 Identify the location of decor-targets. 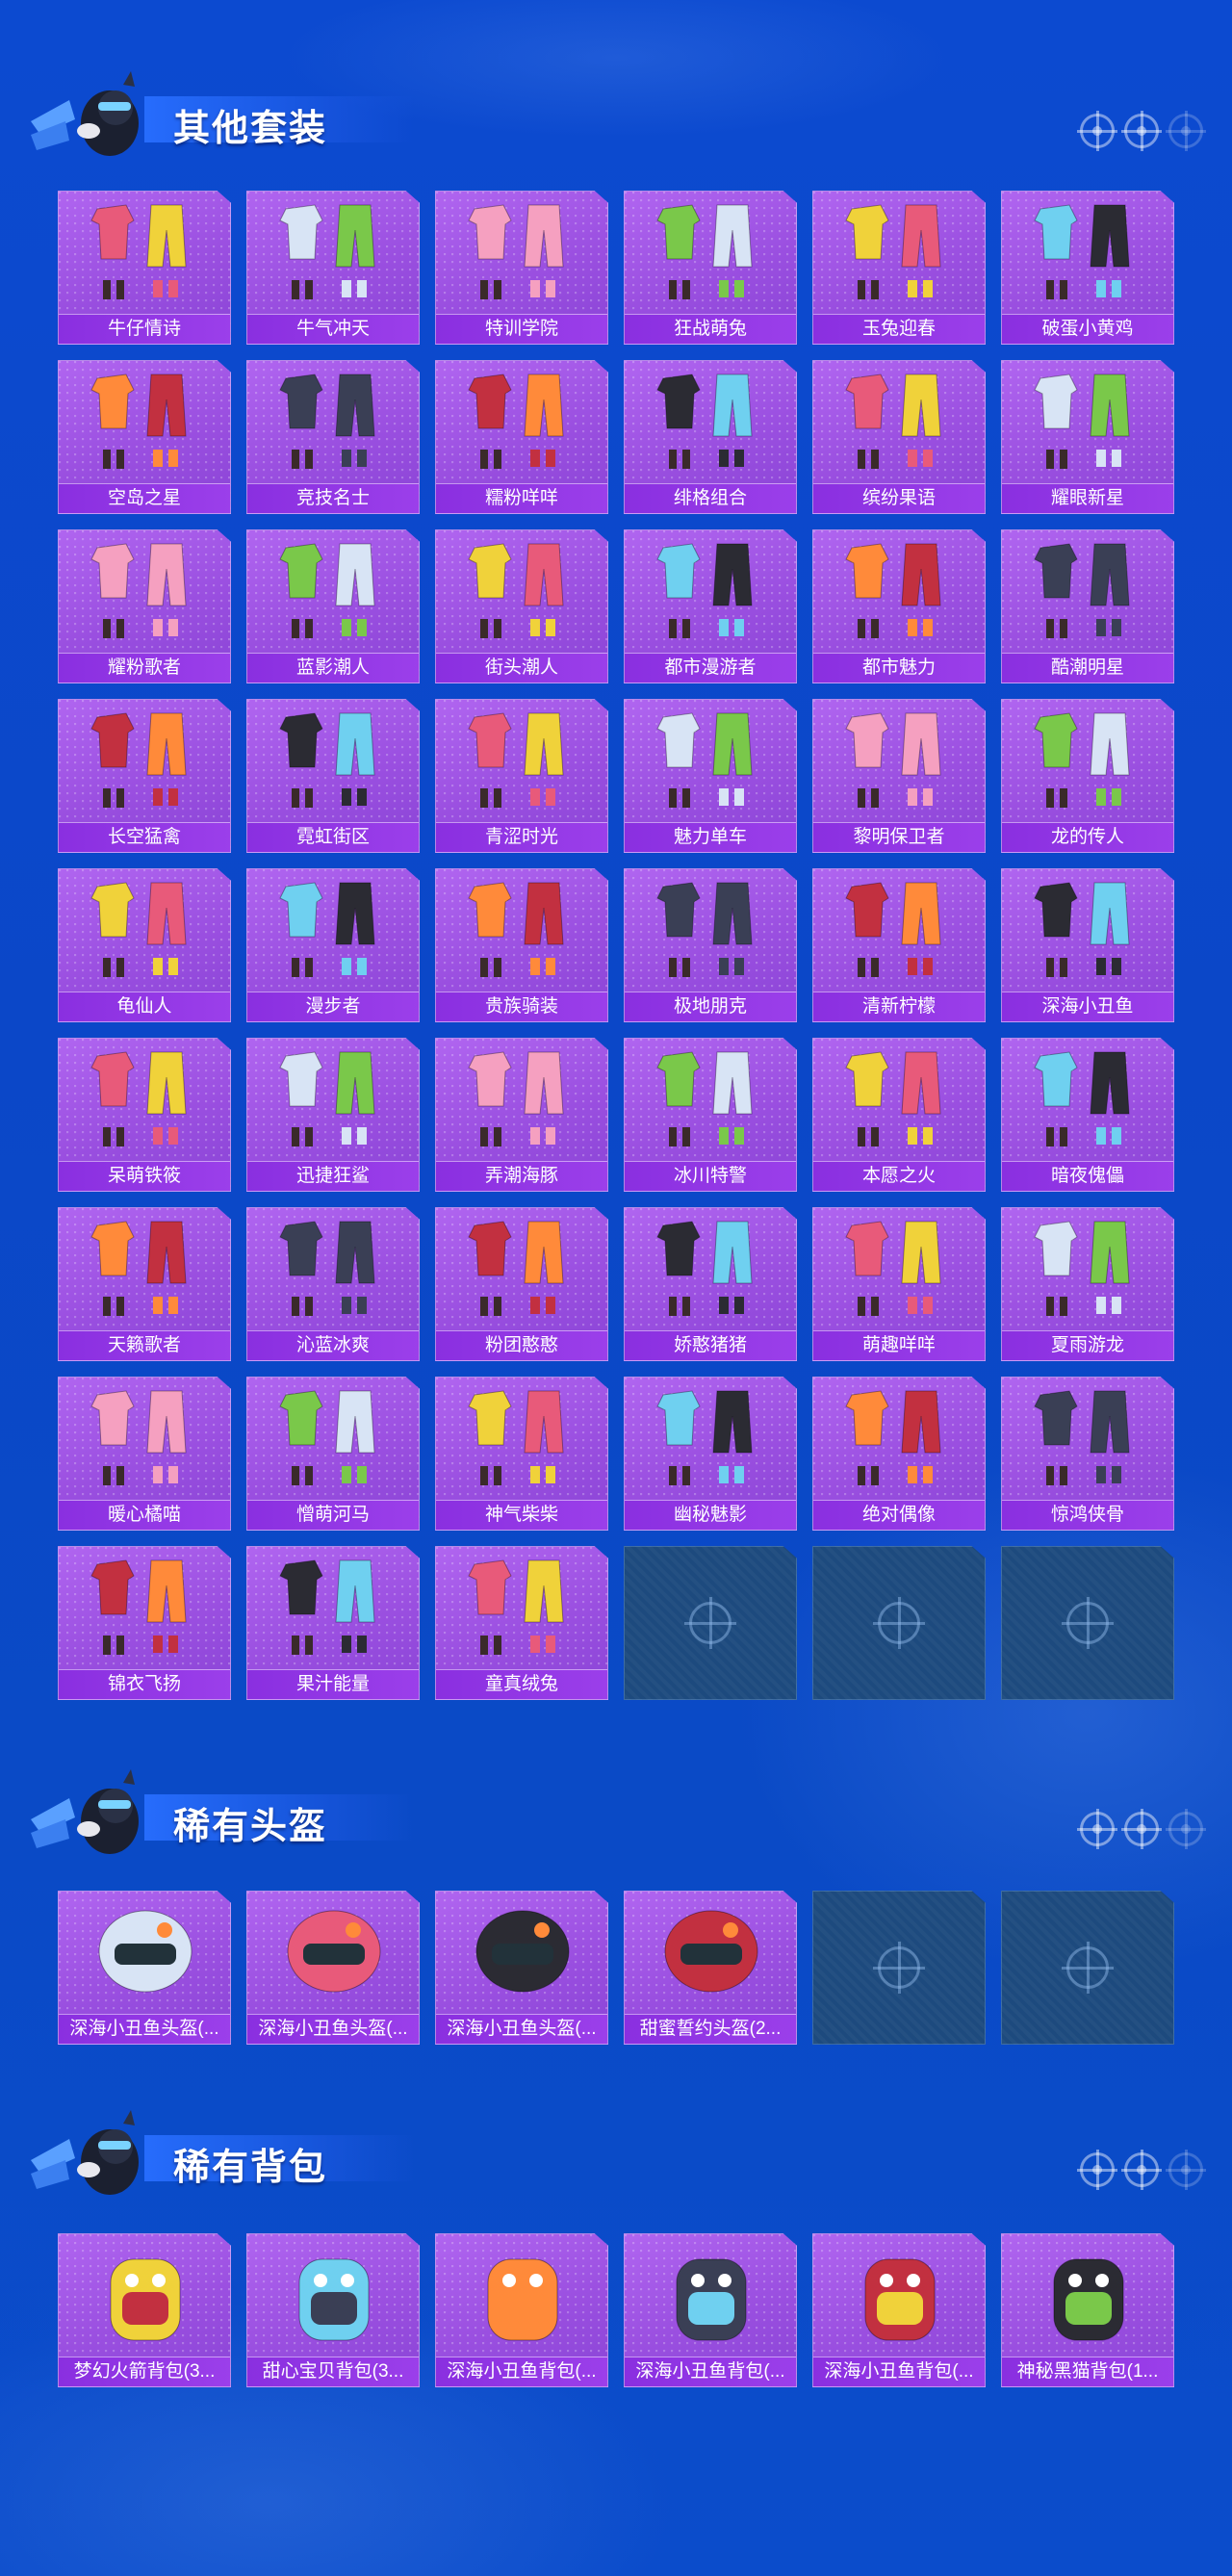
(1141, 131).